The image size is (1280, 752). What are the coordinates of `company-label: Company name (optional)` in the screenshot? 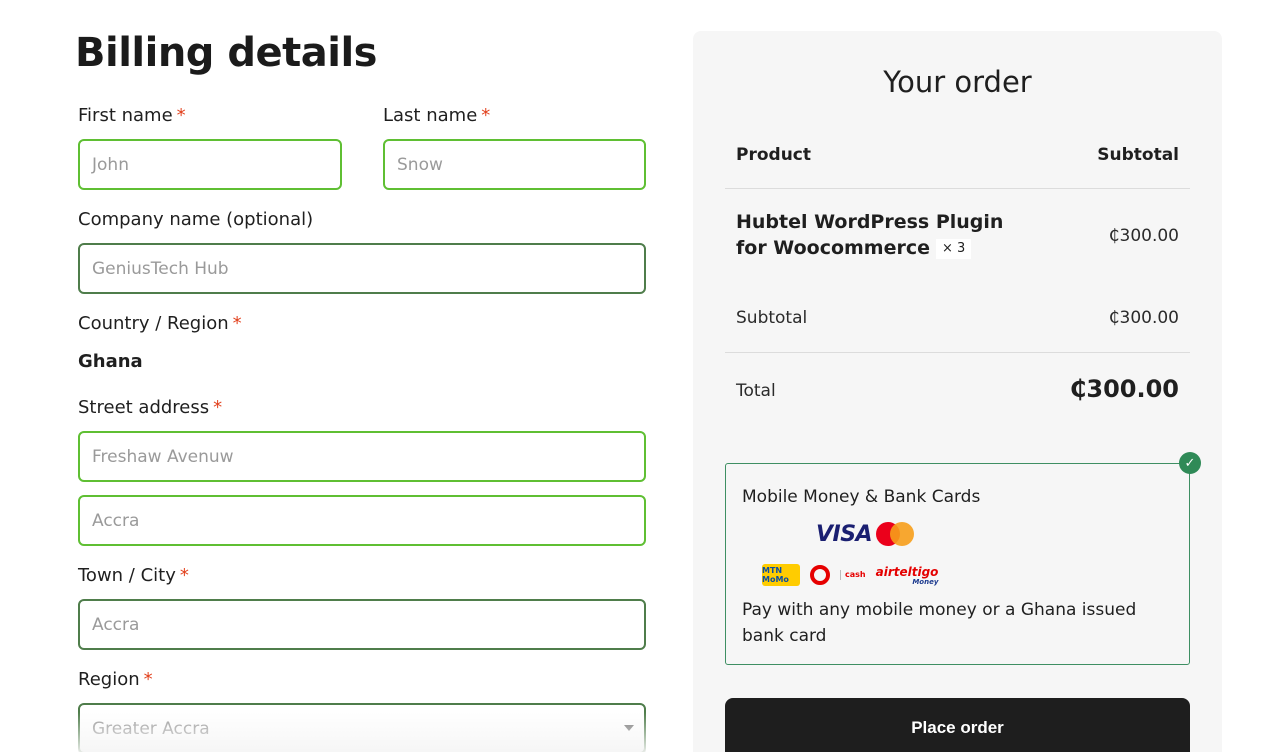 It's located at (196, 219).